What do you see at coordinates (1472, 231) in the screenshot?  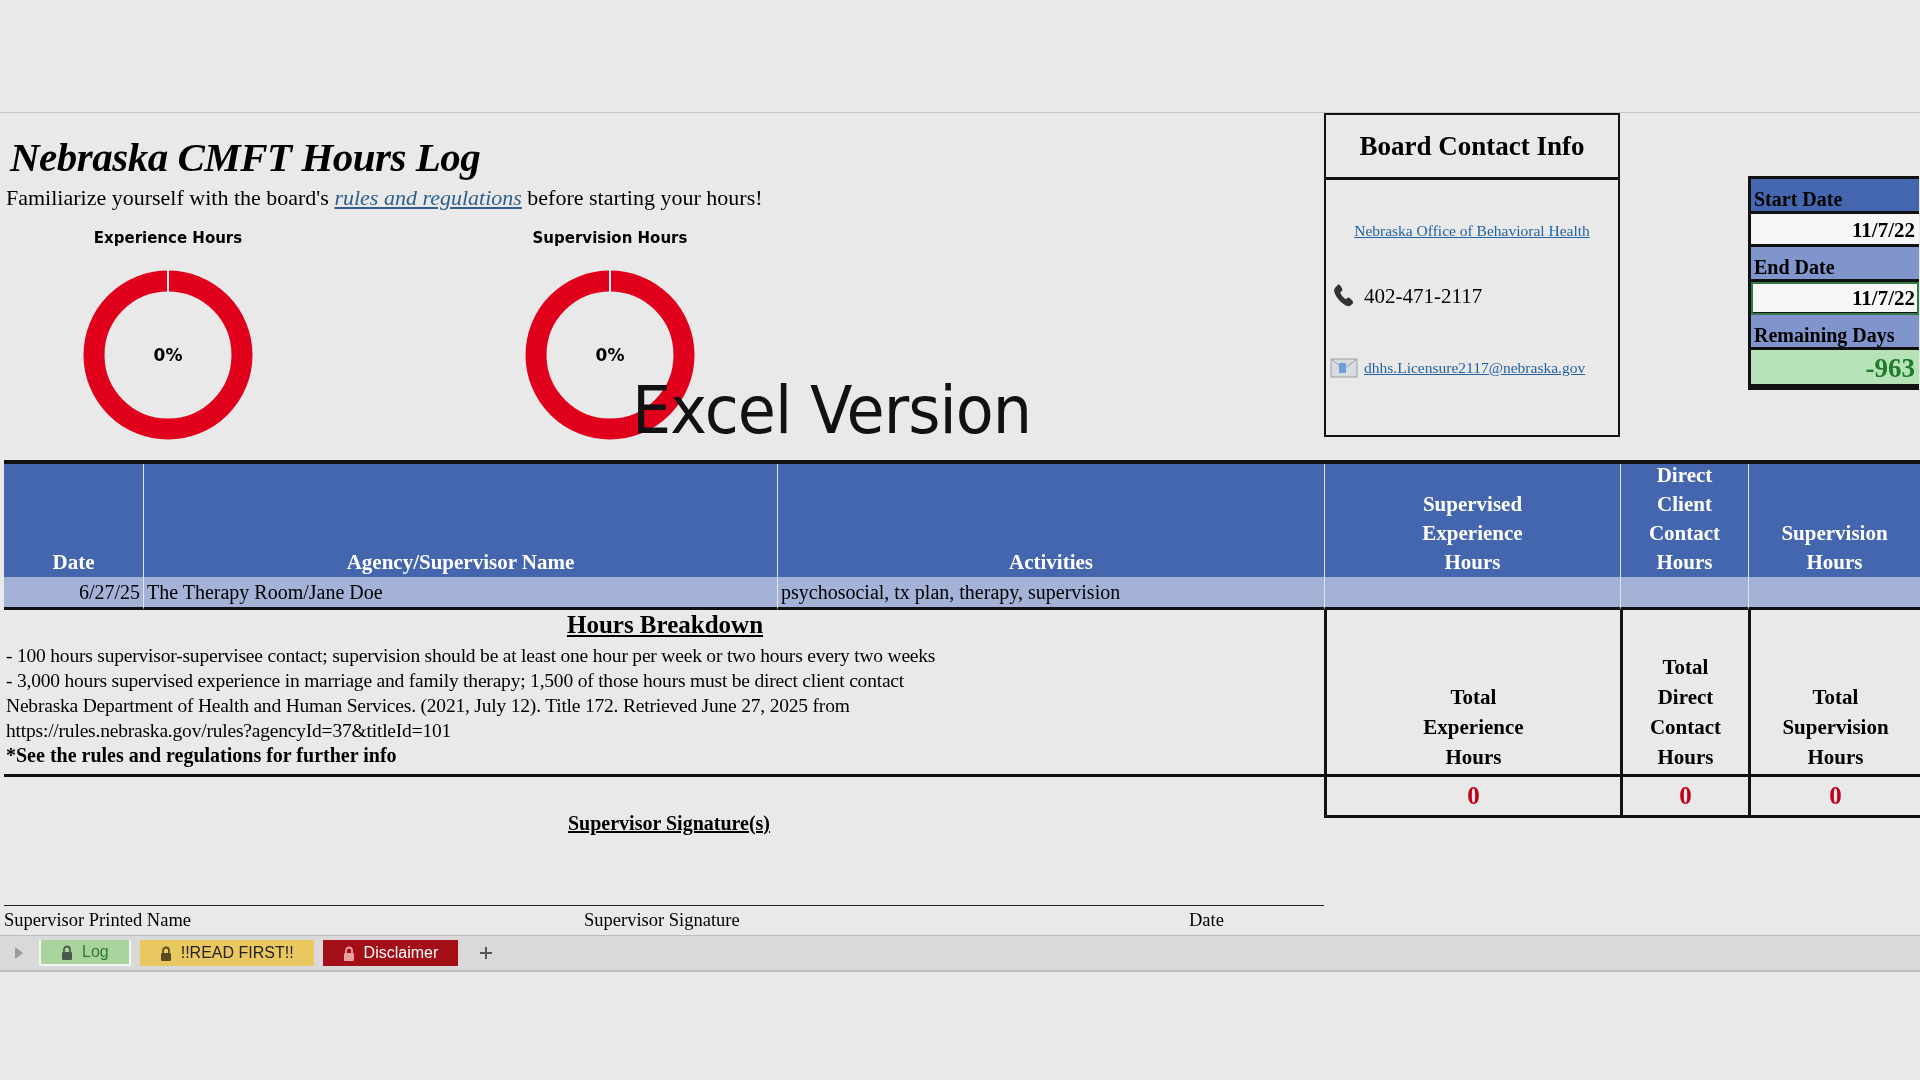 I see `office-link: Nebraska Office of Behavioral Health` at bounding box center [1472, 231].